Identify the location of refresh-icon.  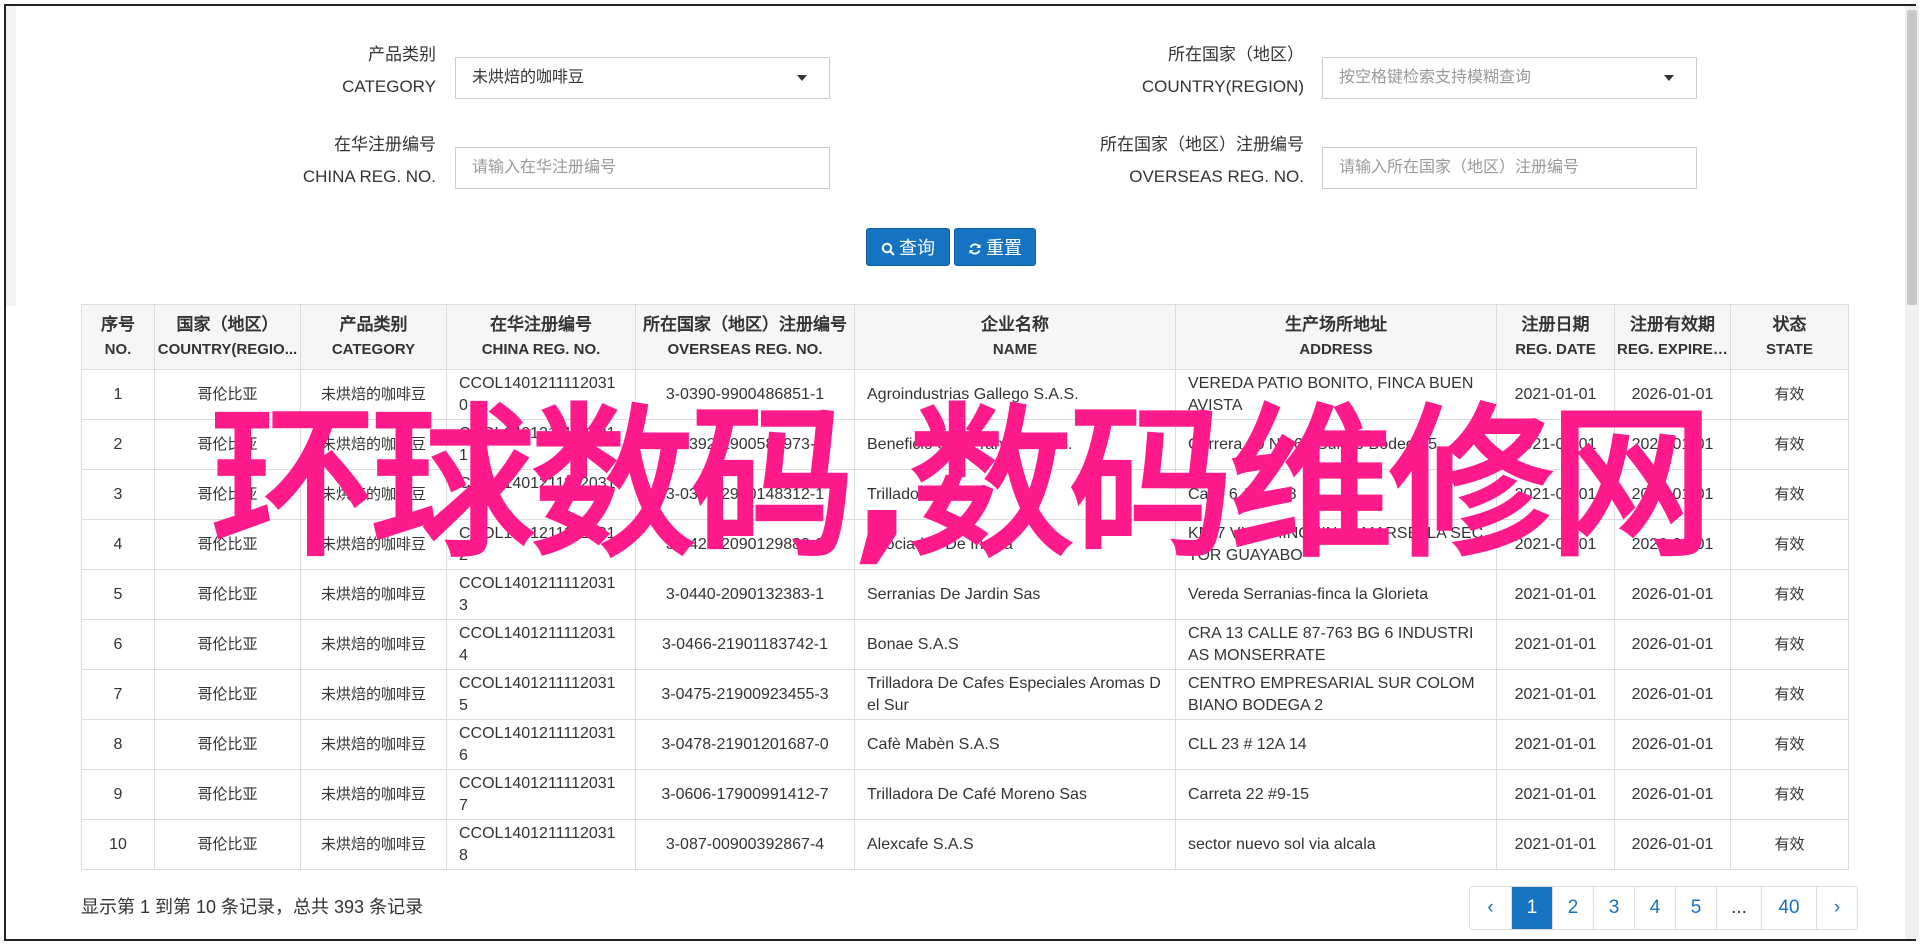
(975, 249).